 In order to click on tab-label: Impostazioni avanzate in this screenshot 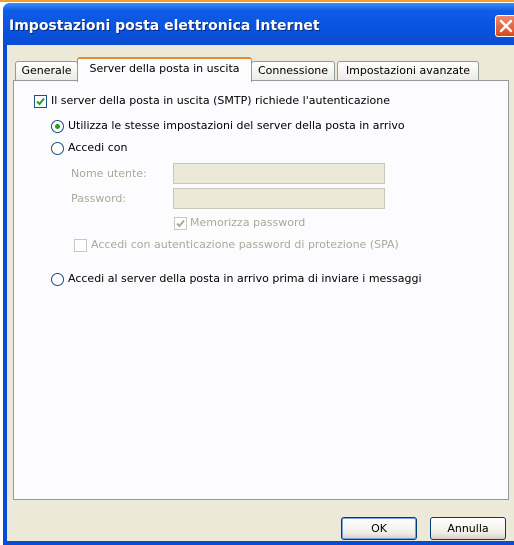, I will do `click(408, 70)`.